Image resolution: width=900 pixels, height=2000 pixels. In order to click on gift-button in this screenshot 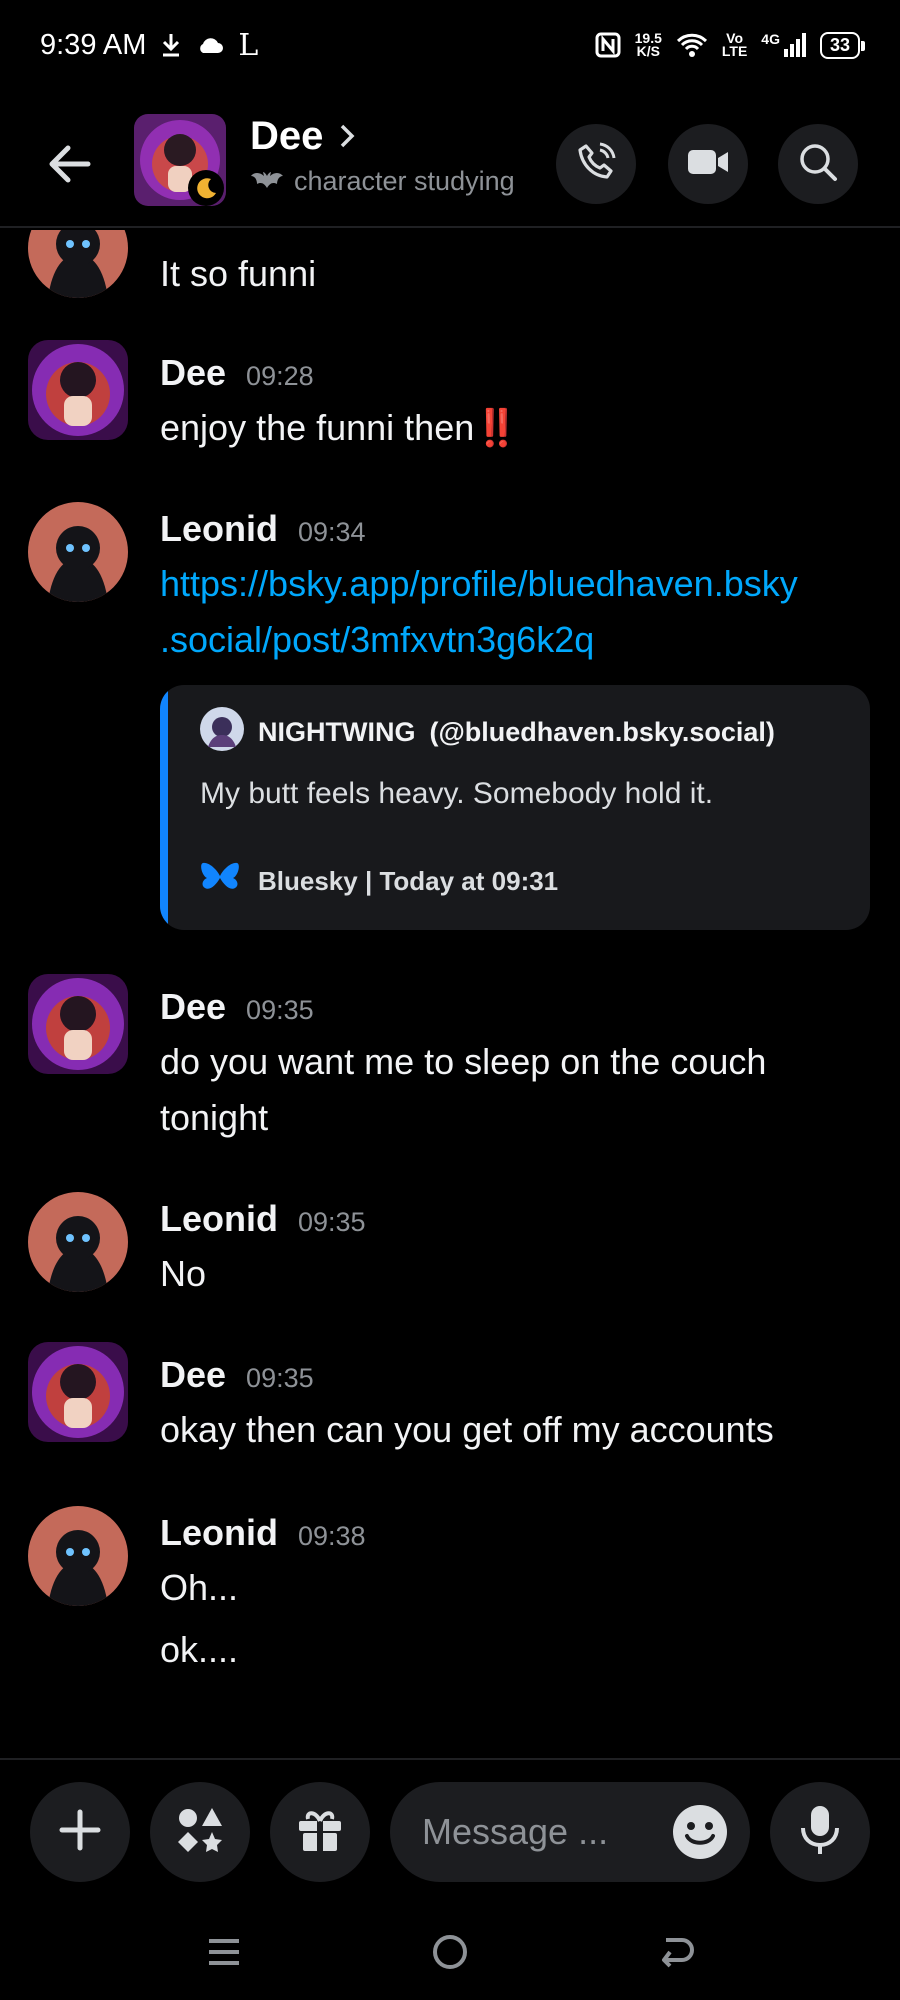, I will do `click(320, 1832)`.